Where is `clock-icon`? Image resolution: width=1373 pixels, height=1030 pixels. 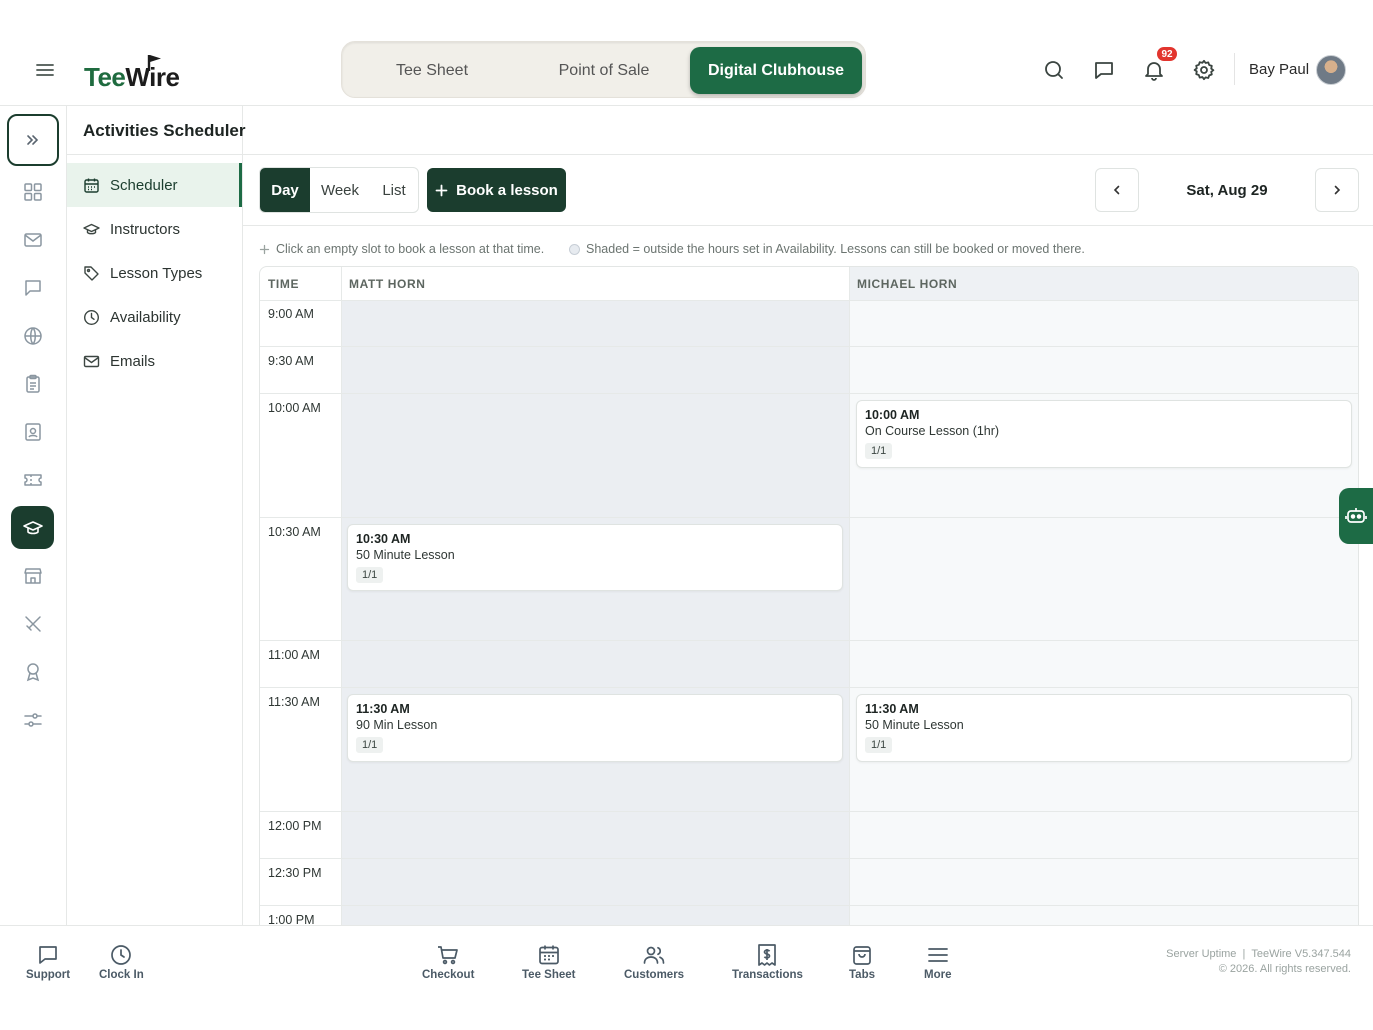
clock-icon is located at coordinates (91, 317).